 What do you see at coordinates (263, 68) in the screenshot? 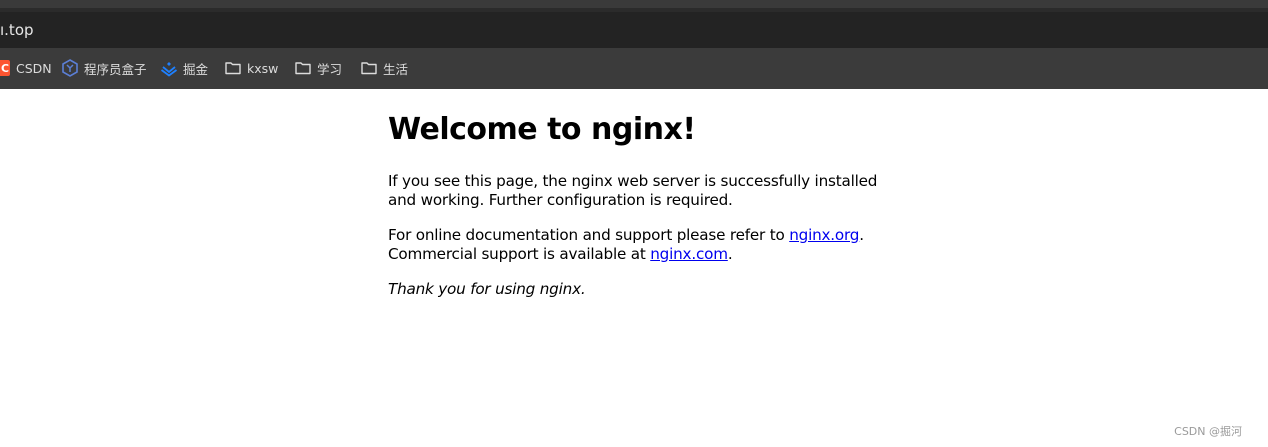
I see `bookmark-label: kxsw` at bounding box center [263, 68].